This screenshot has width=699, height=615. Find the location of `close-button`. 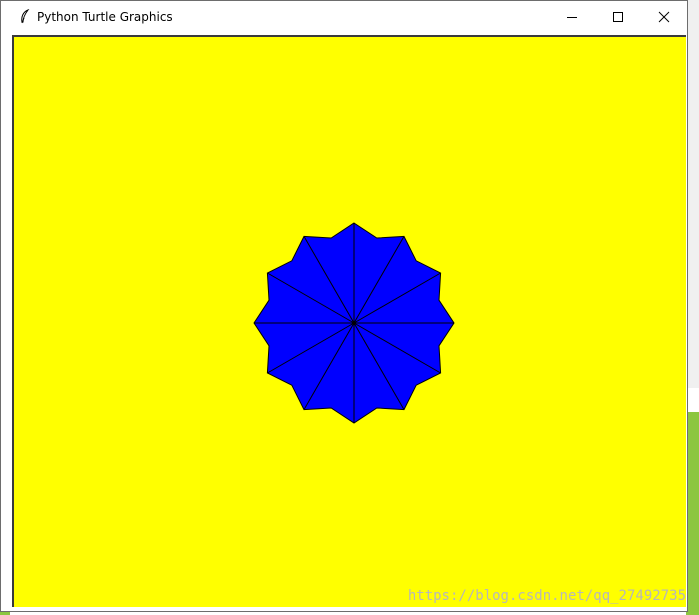

close-button is located at coordinates (664, 16).